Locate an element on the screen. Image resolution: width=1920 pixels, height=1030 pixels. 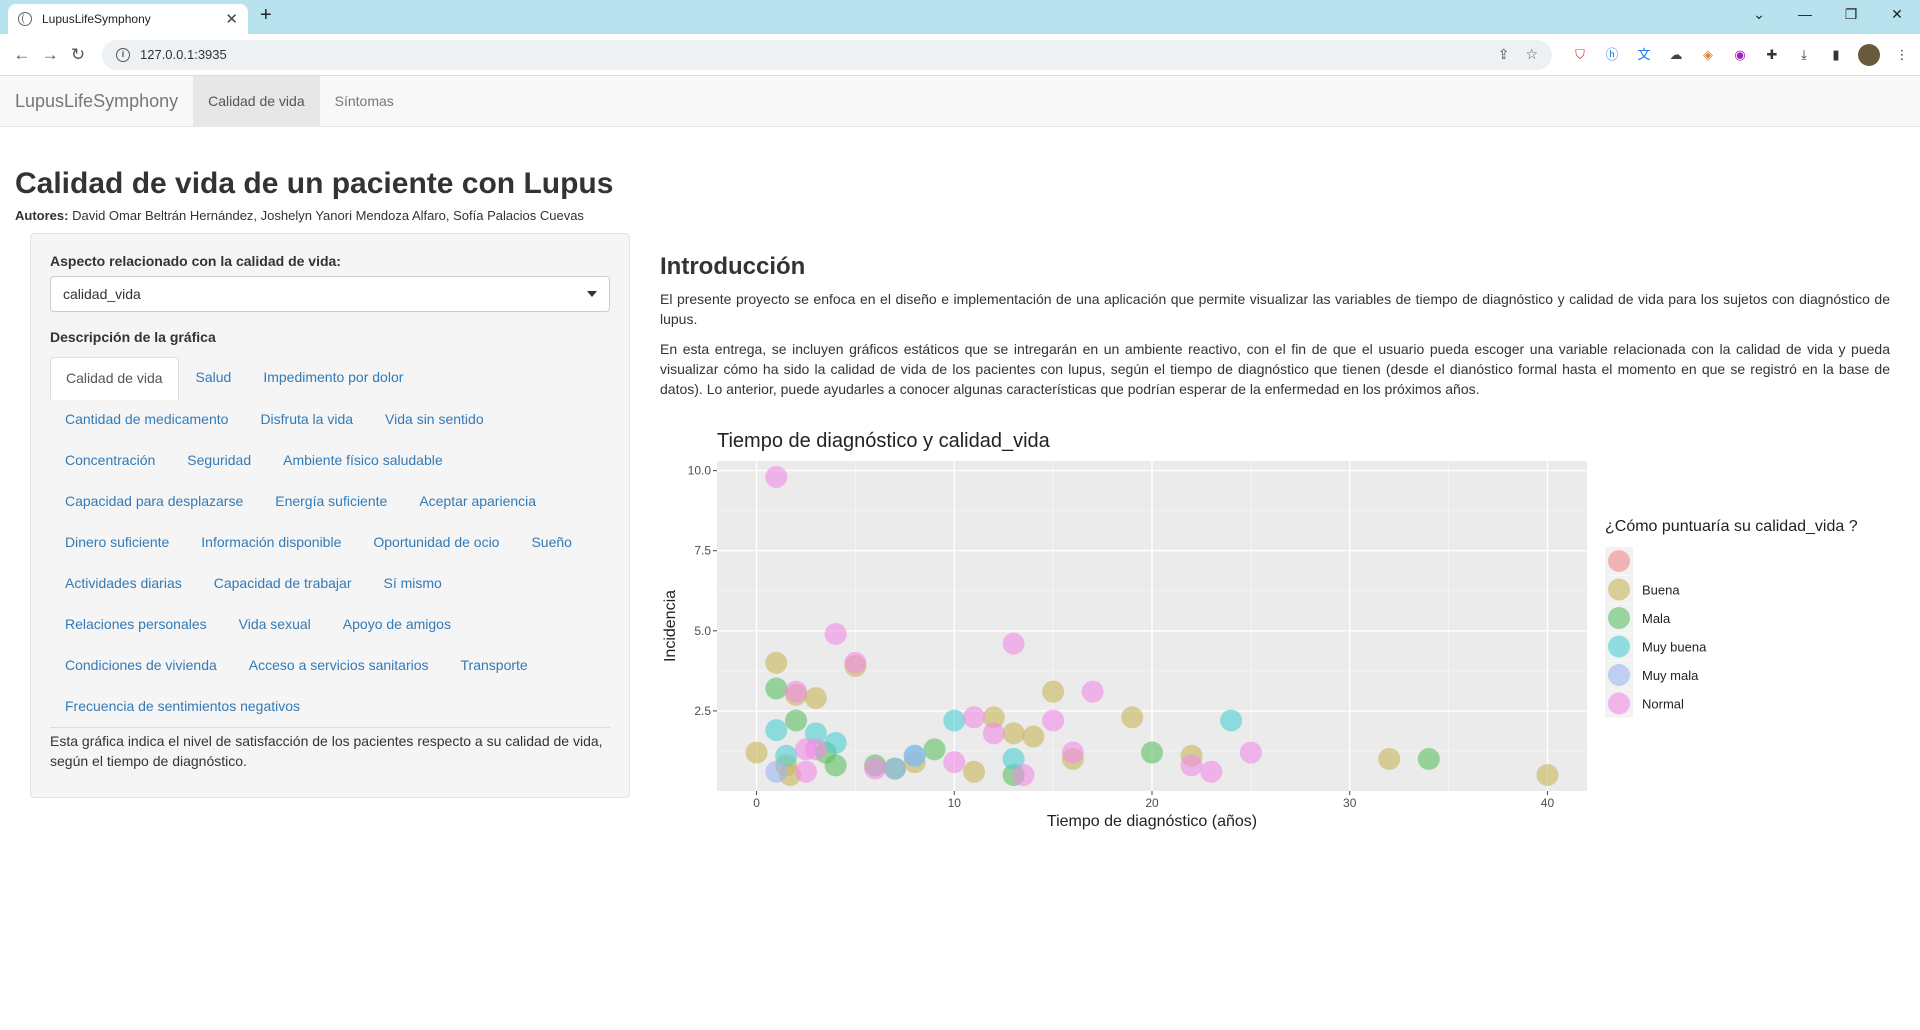
description-tab-0: Calidad de vida is located at coordinates (114, 378).